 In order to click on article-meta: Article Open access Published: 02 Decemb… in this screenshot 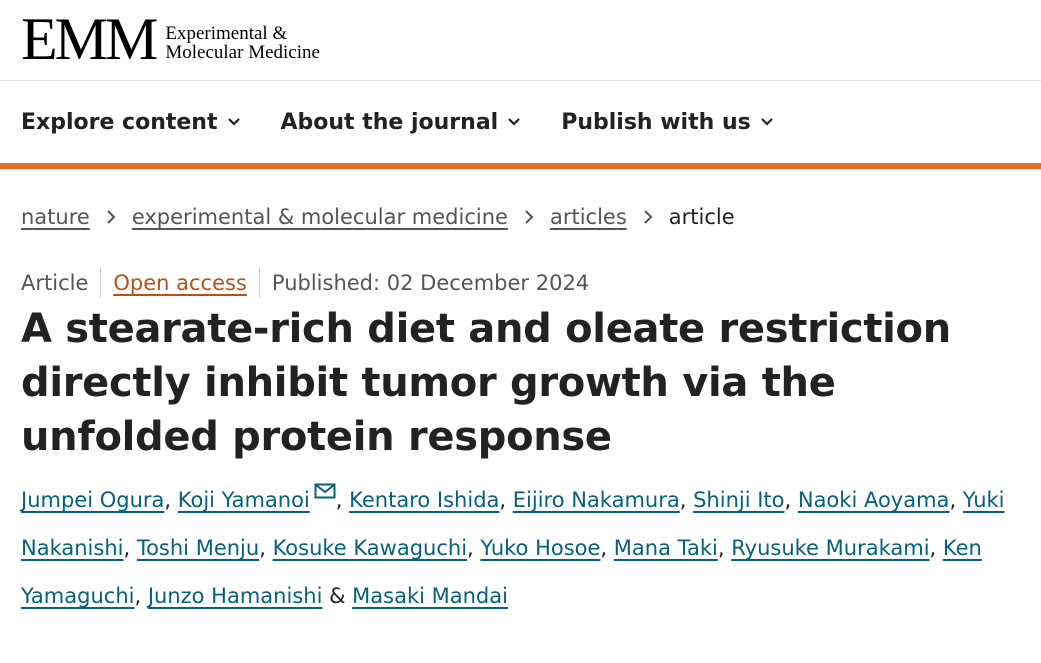, I will do `click(520, 283)`.